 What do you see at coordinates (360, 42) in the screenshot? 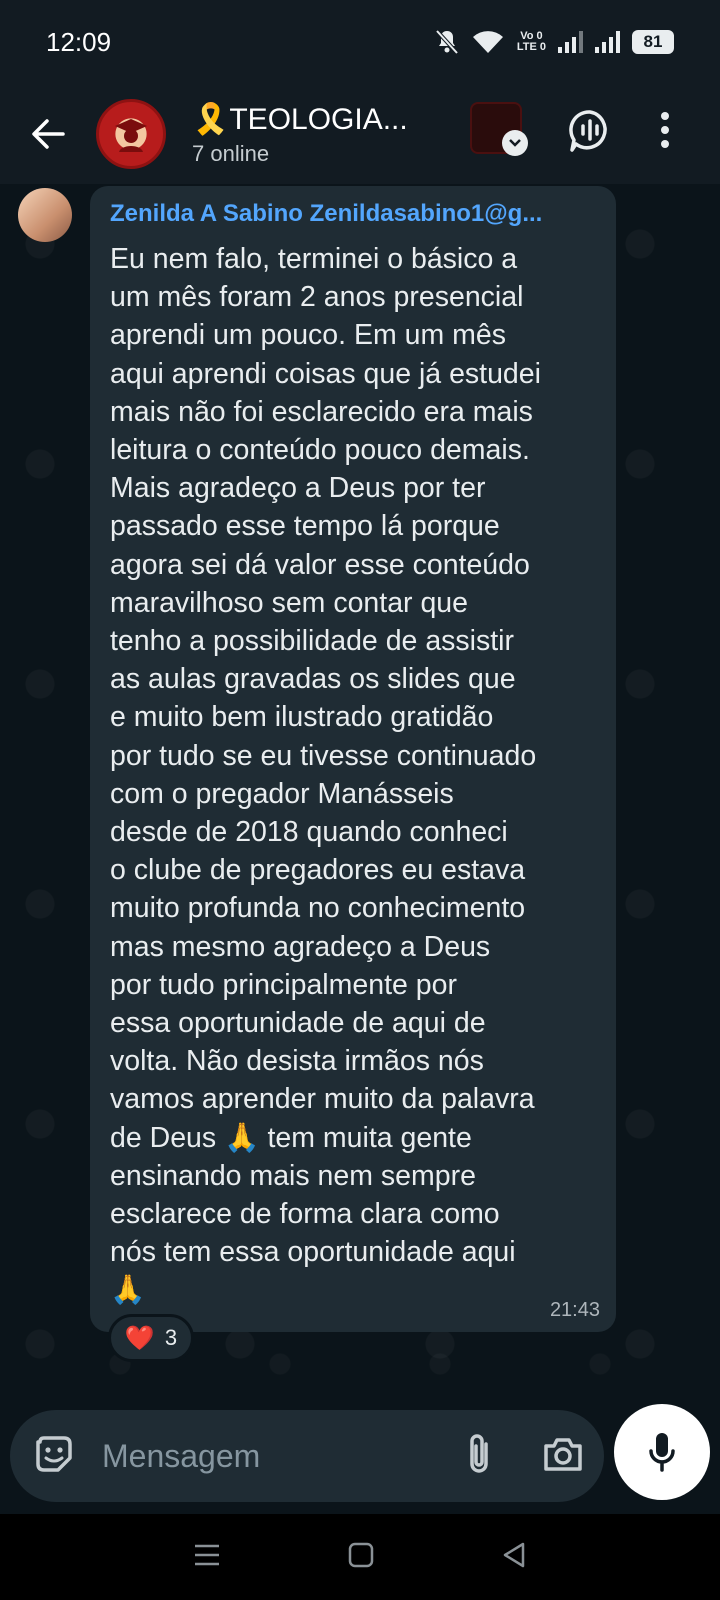
I see `status-bar: 12:09 Vo 0 LTE 0 81` at bounding box center [360, 42].